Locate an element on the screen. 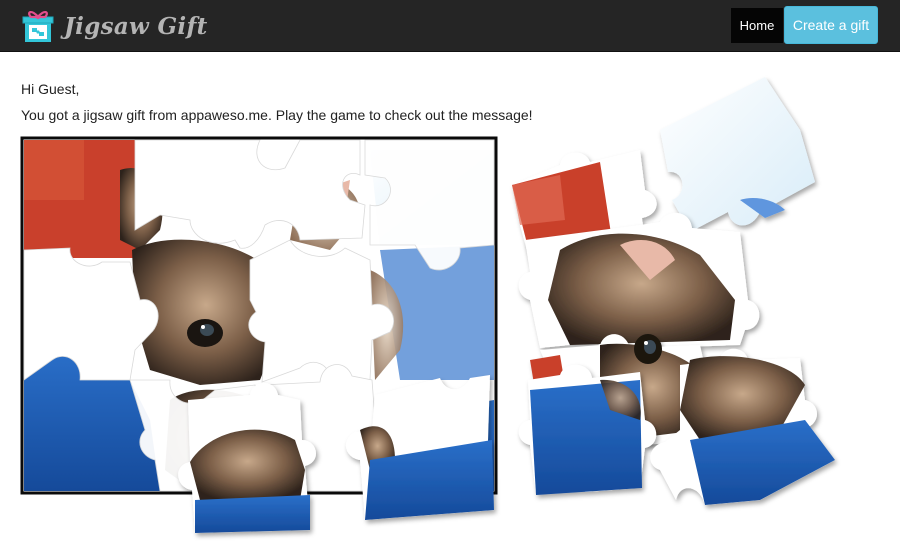 This screenshot has width=900, height=550. puzzle-piece-bottom-left is located at coordinates (247, 457).